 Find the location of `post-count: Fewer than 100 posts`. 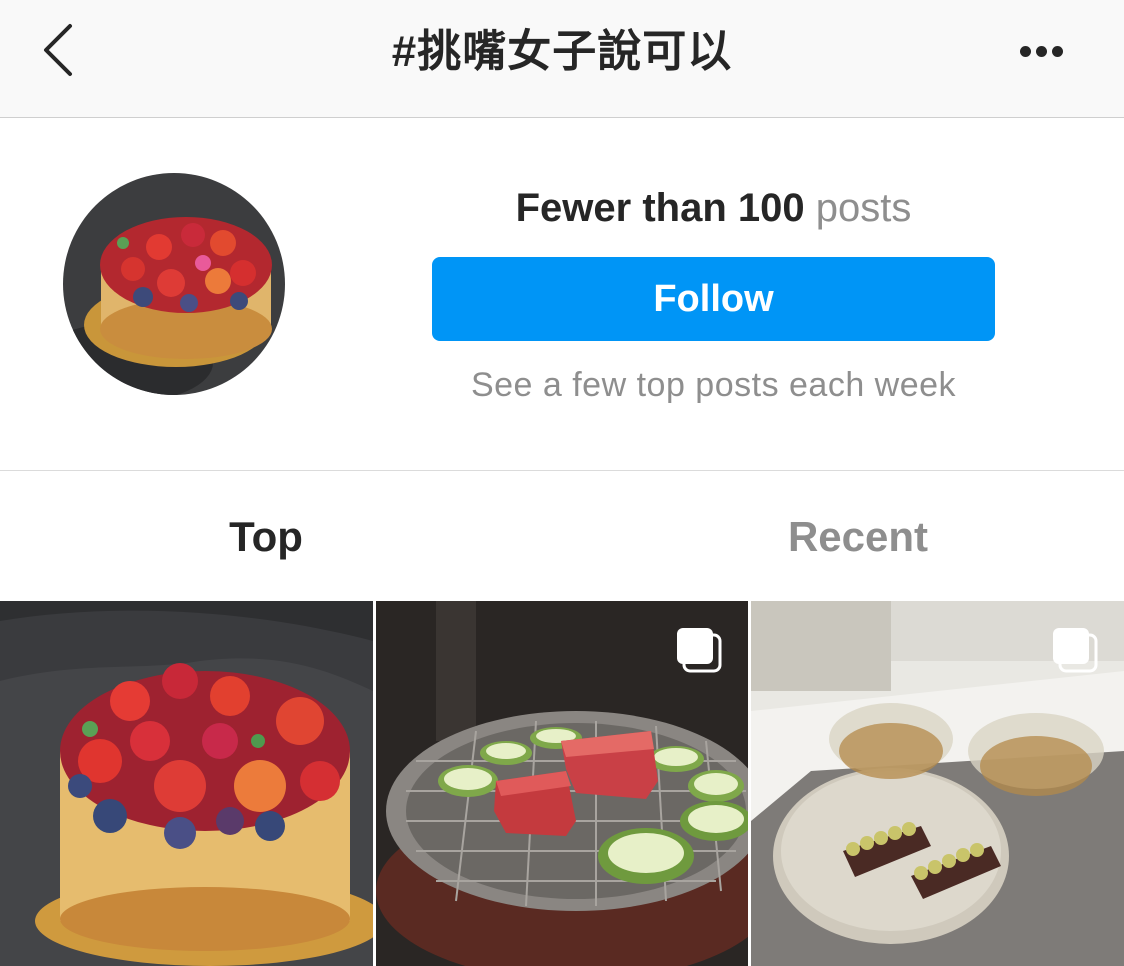

post-count: Fewer than 100 posts is located at coordinates (713, 208).